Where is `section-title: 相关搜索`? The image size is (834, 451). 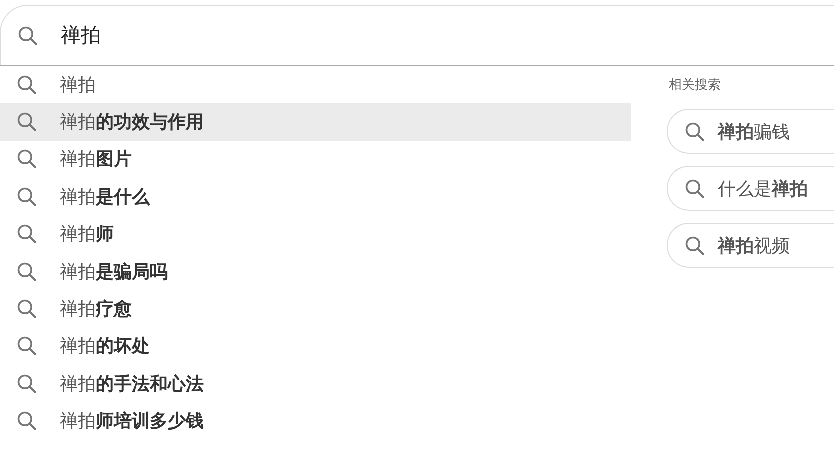
section-title: 相关搜索 is located at coordinates (695, 85).